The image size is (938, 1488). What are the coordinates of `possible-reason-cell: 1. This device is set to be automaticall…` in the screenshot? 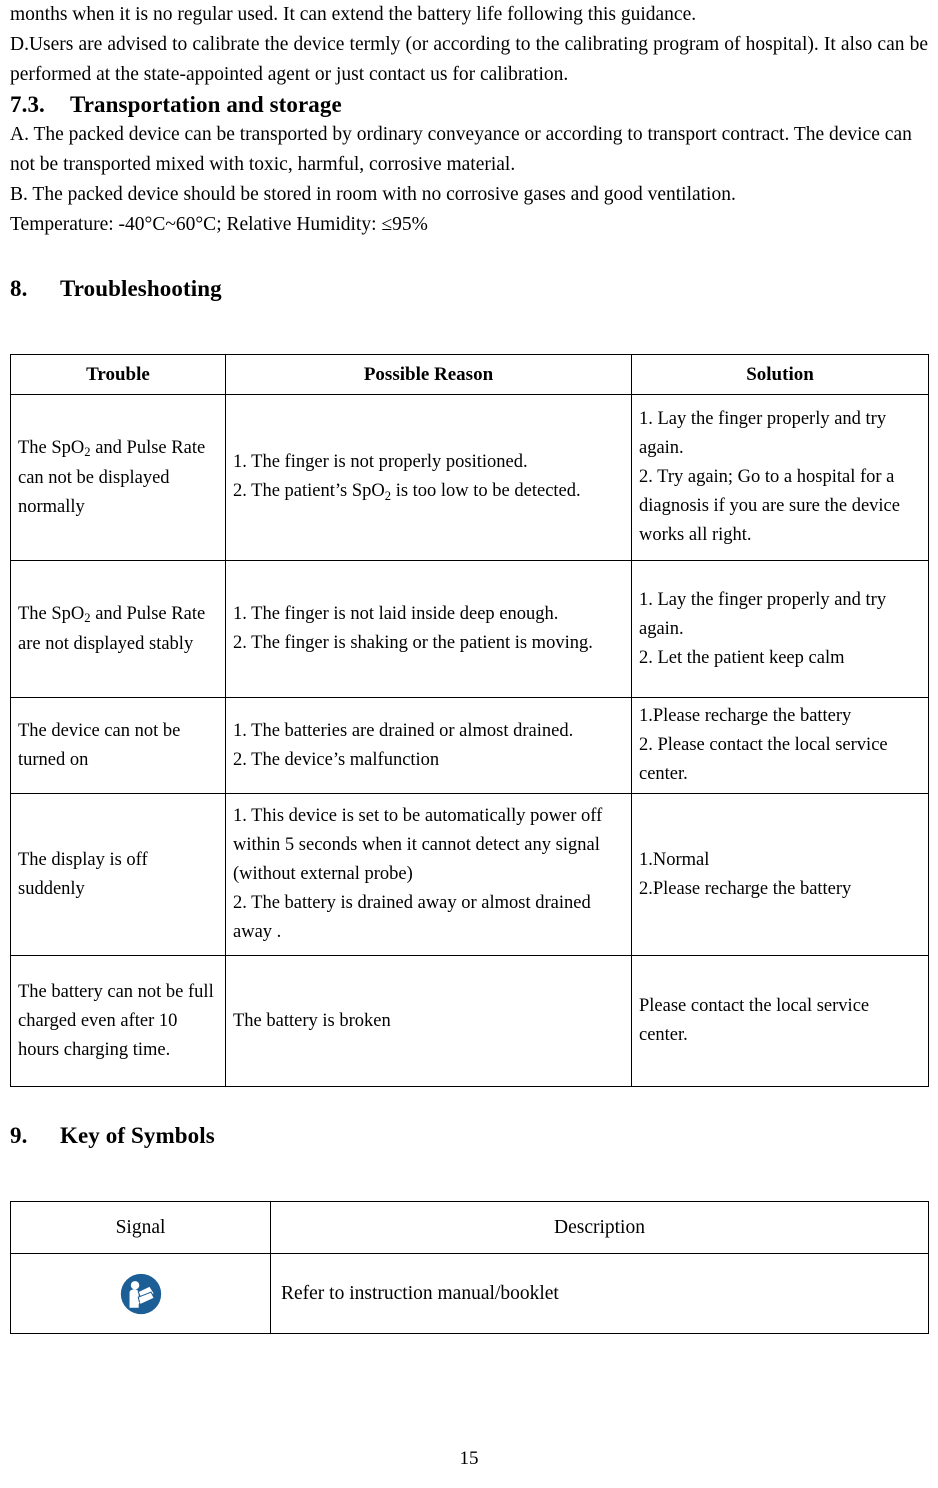 It's located at (428, 874).